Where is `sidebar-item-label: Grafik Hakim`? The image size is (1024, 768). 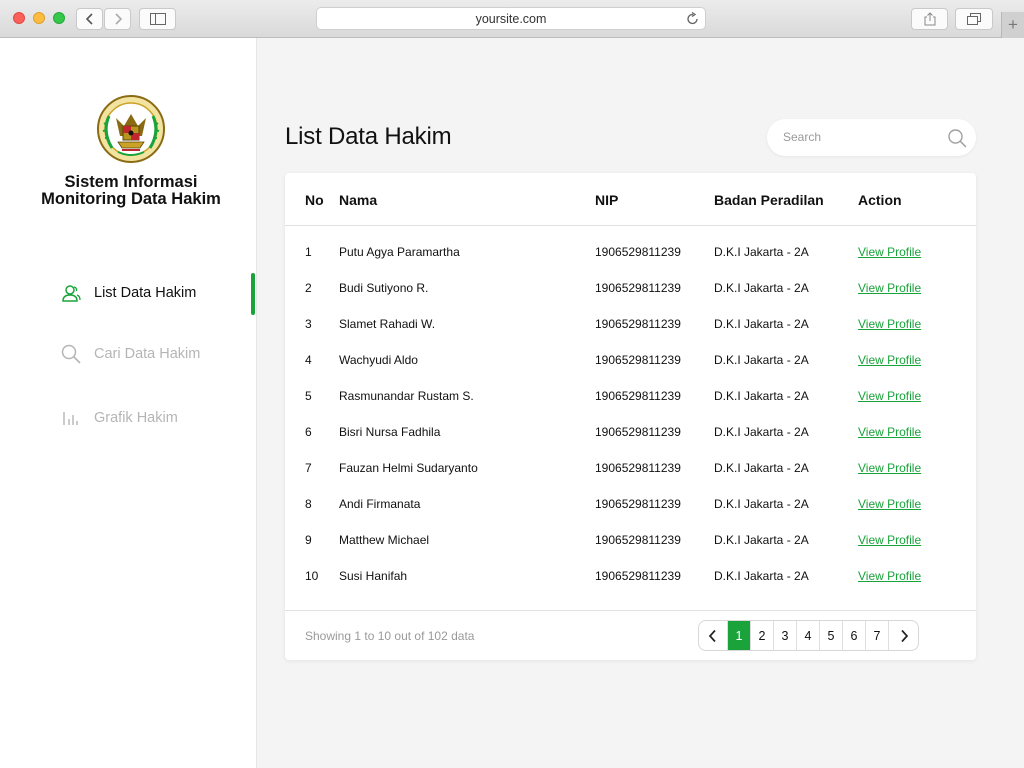
sidebar-item-label: Grafik Hakim is located at coordinates (136, 418).